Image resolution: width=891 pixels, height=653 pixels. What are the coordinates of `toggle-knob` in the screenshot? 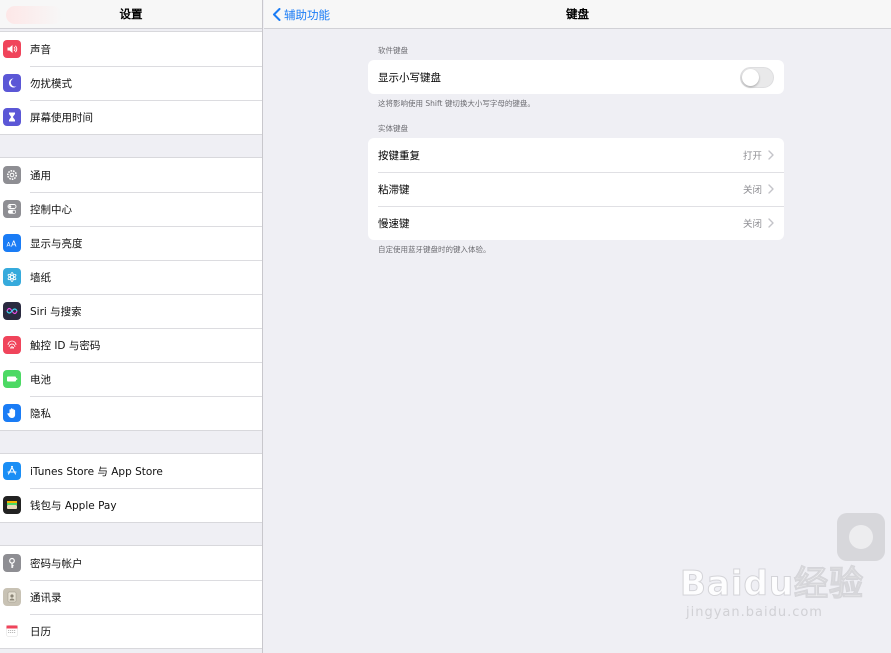 It's located at (750, 77).